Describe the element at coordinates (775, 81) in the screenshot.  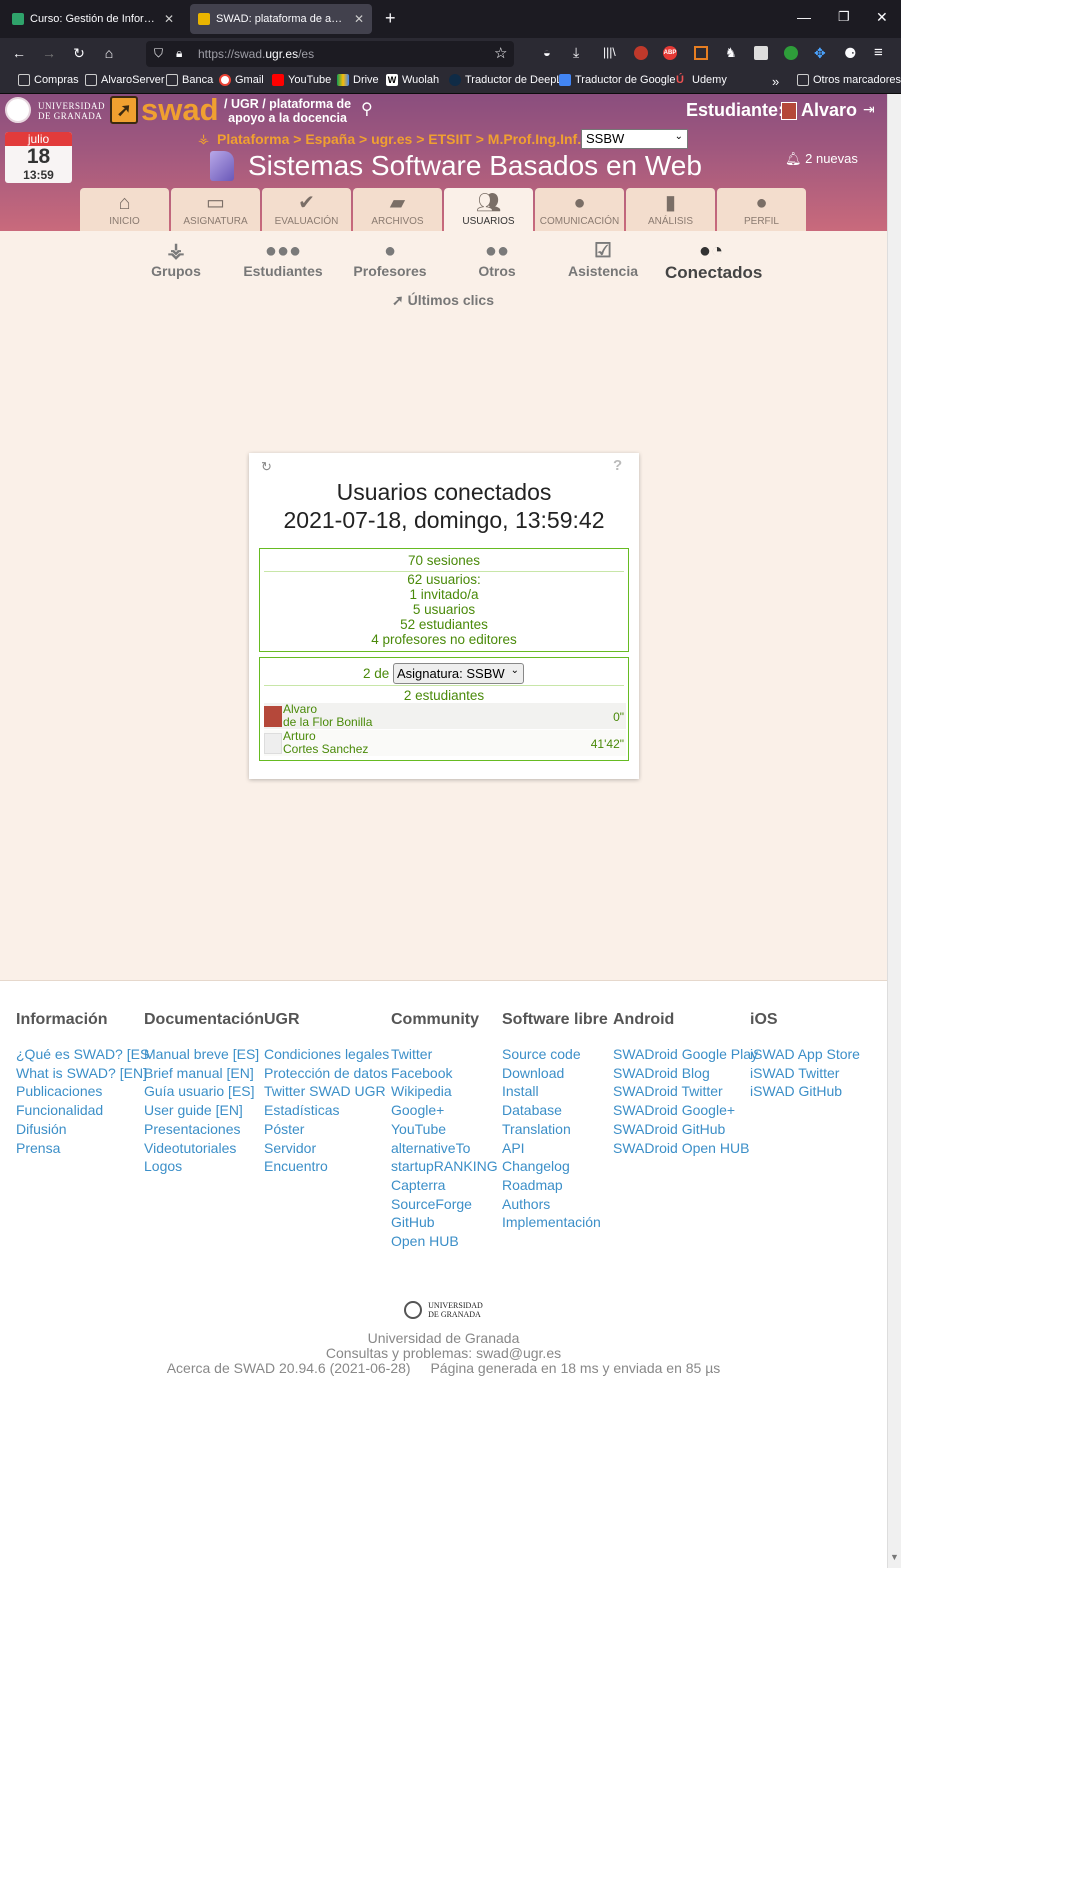
I see `more-bookmarks-icon: »` at that location.